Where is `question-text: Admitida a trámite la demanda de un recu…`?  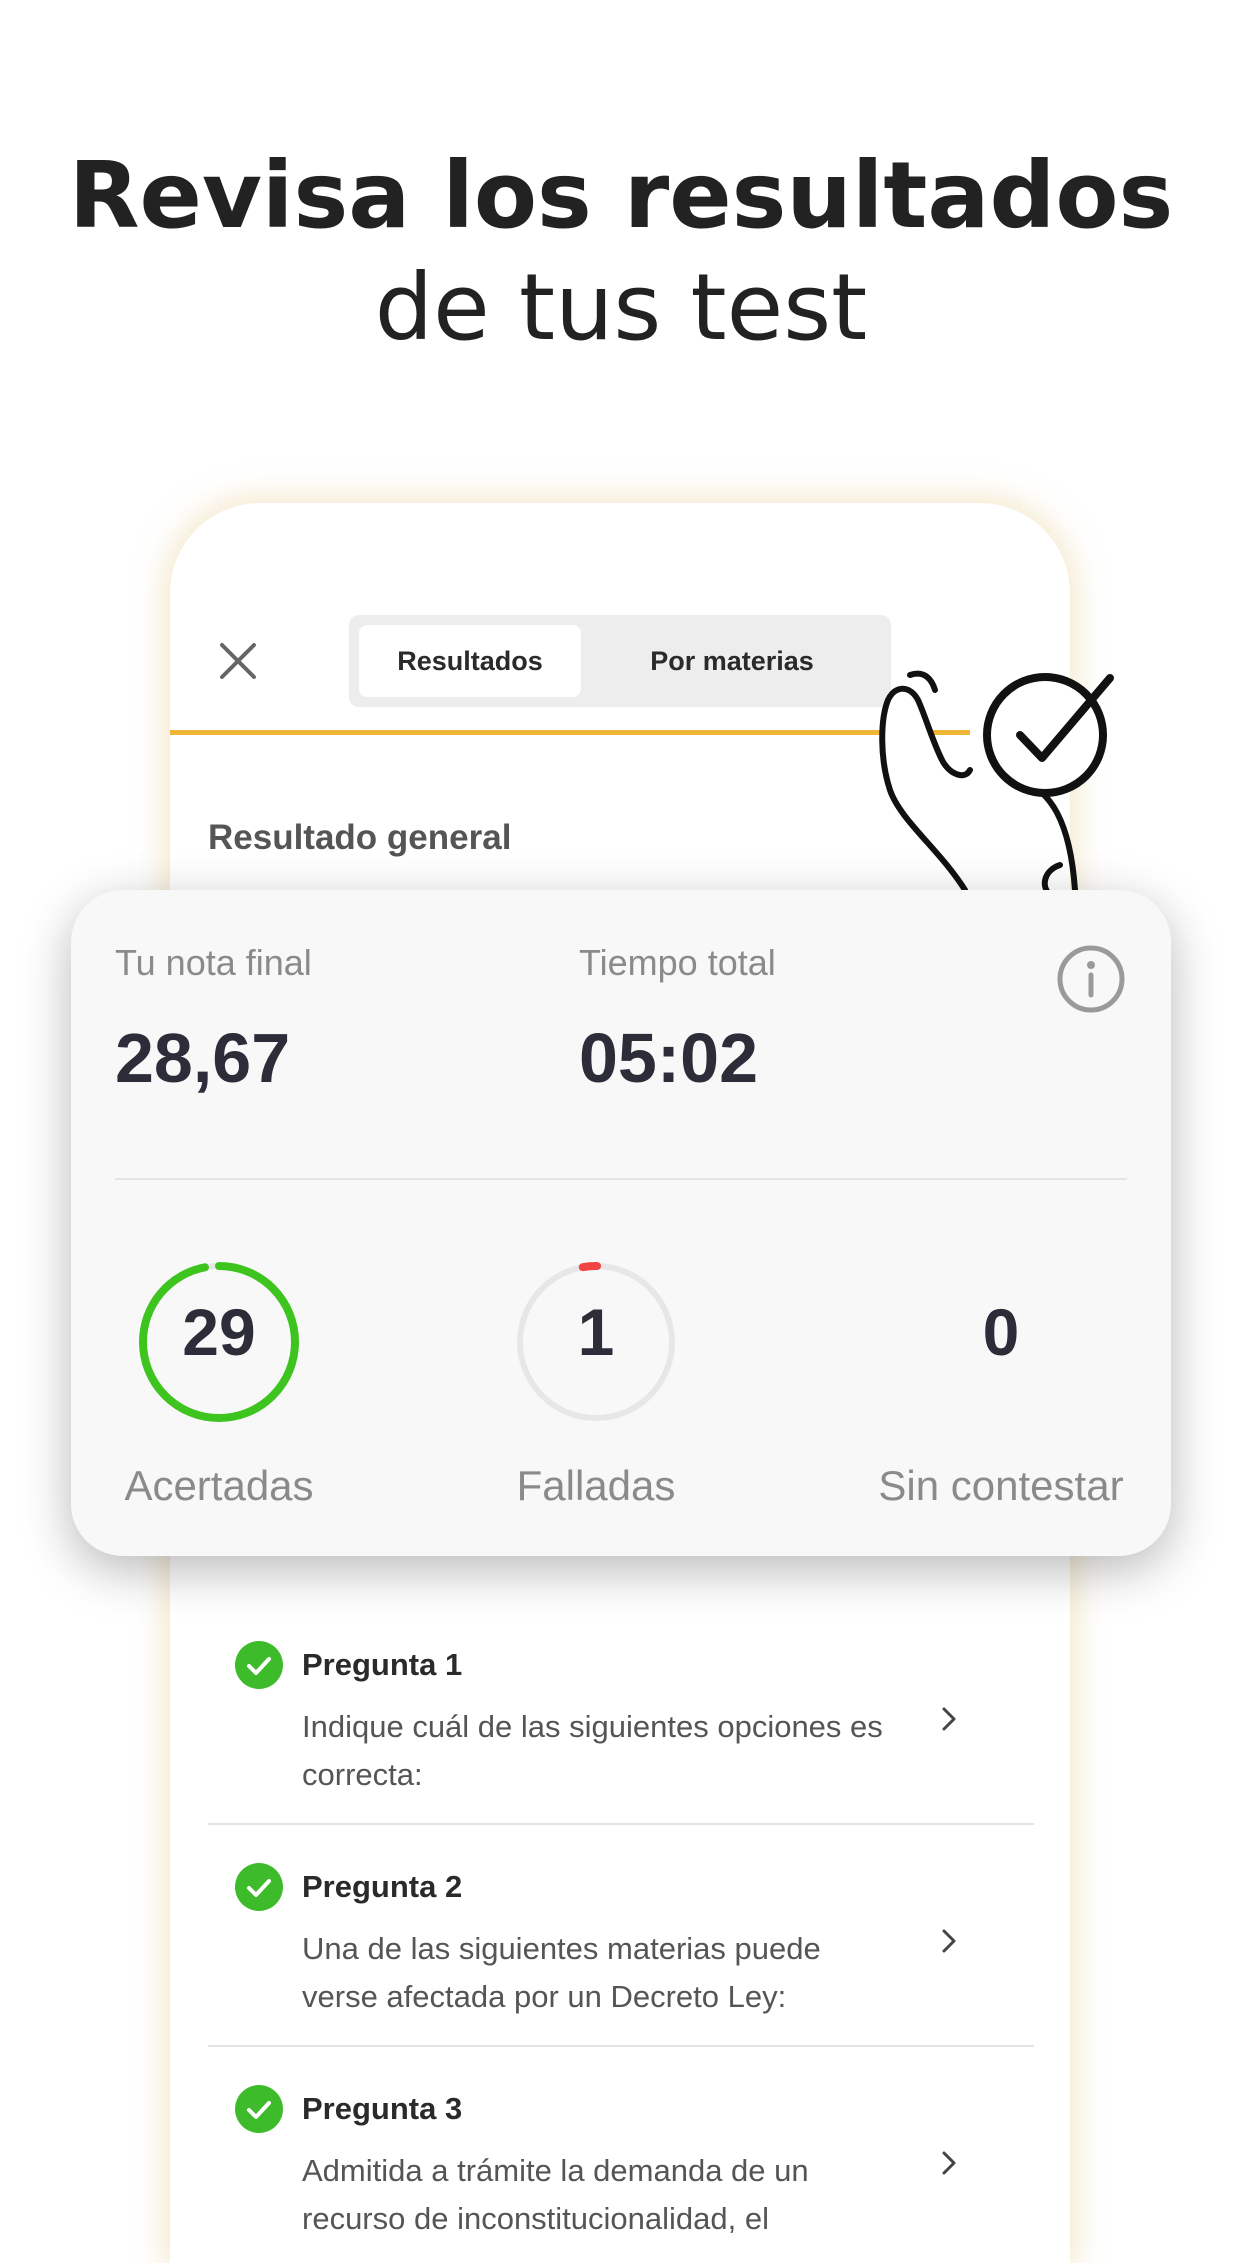
question-text: Admitida a trámite la demanda de un recu… is located at coordinates (555, 2194).